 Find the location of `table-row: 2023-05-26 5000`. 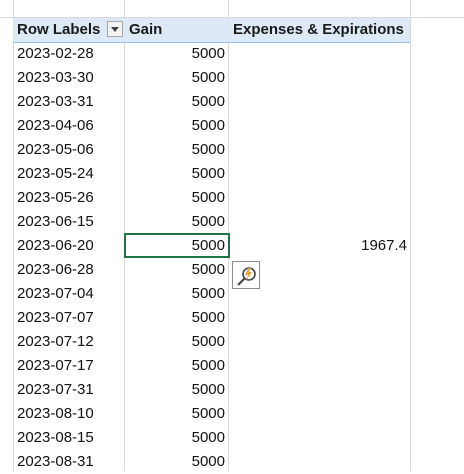

table-row: 2023-05-26 5000 is located at coordinates (232, 198).